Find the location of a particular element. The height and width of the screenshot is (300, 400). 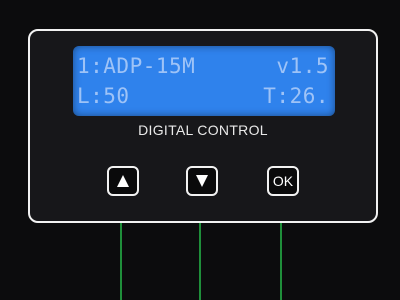

panel-caption: DIGITAL CONTROL is located at coordinates (203, 130).